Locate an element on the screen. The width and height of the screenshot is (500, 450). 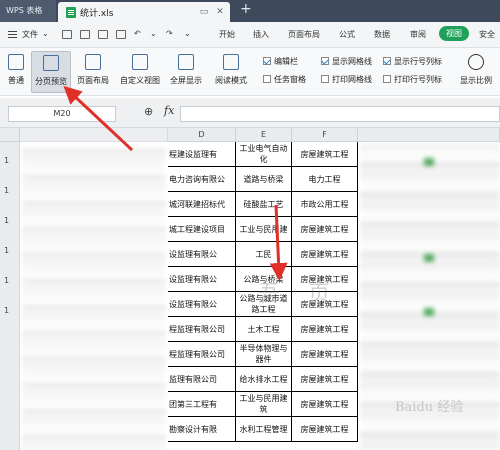
fullscreen-label: 全屏显示 is located at coordinates (186, 80).